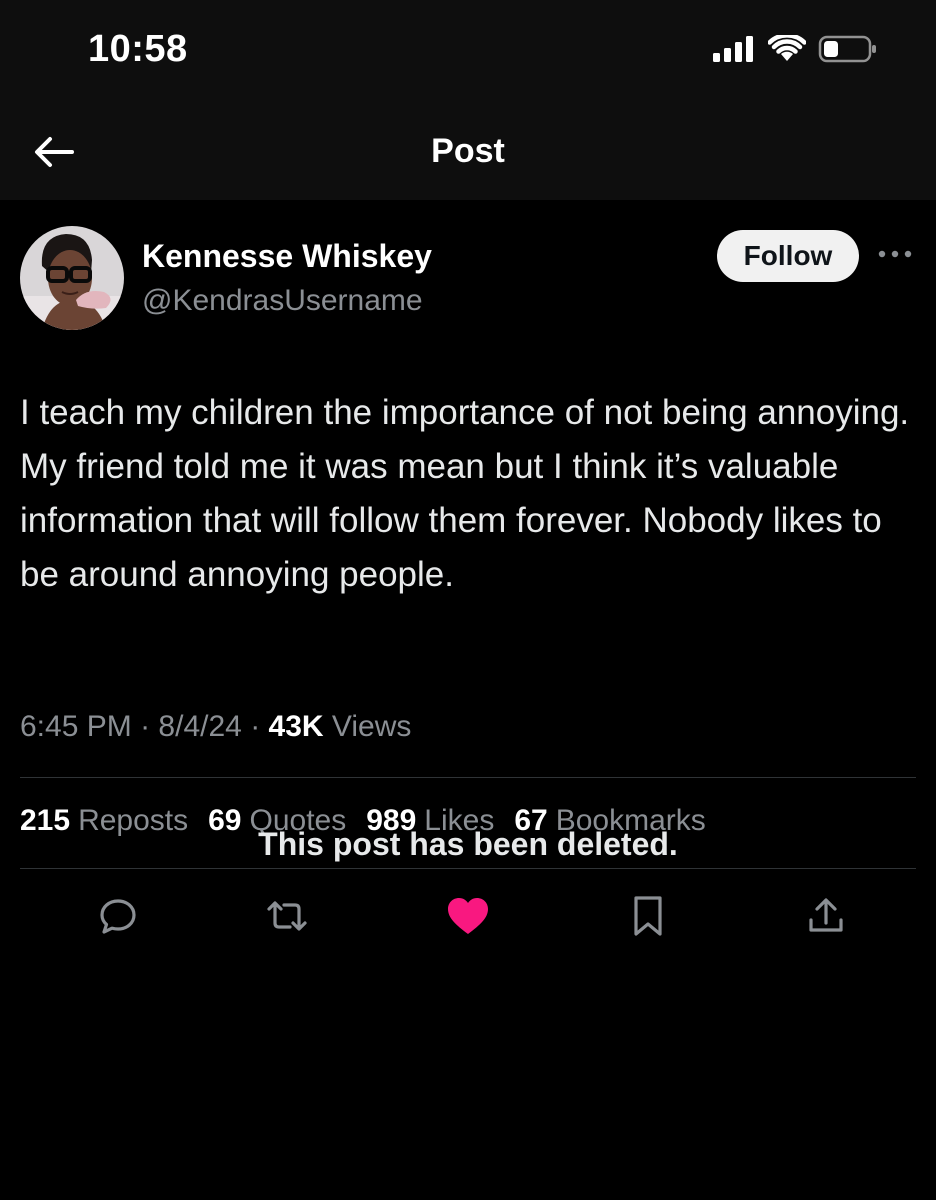 The width and height of the screenshot is (936, 1200). I want to click on nav-bar: Post, so click(468, 155).